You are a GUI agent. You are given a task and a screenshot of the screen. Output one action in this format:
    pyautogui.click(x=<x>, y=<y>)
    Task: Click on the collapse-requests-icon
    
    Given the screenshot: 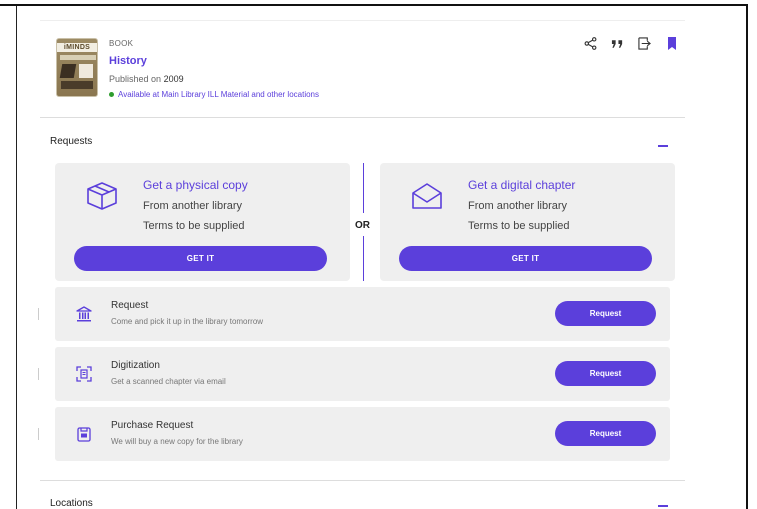 What is the action you would take?
    pyautogui.click(x=663, y=146)
    